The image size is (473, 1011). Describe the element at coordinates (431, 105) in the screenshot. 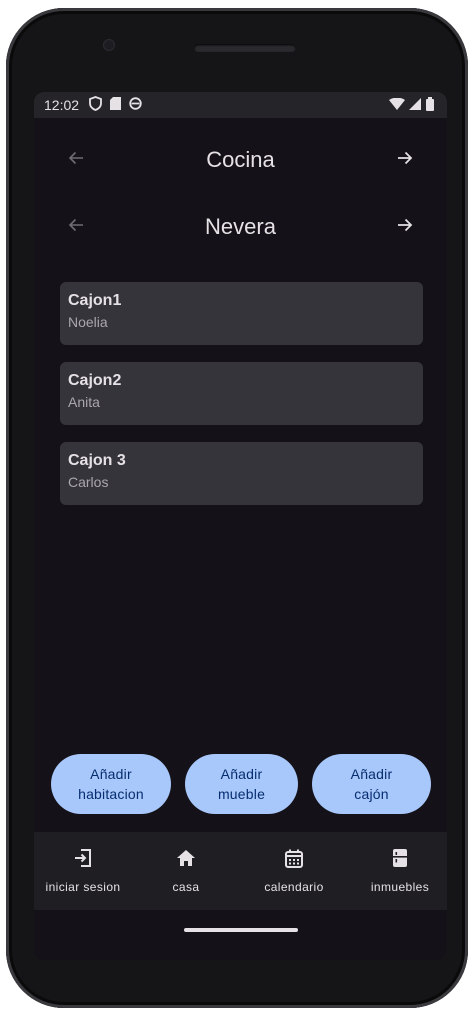

I see `battery-icon` at that location.